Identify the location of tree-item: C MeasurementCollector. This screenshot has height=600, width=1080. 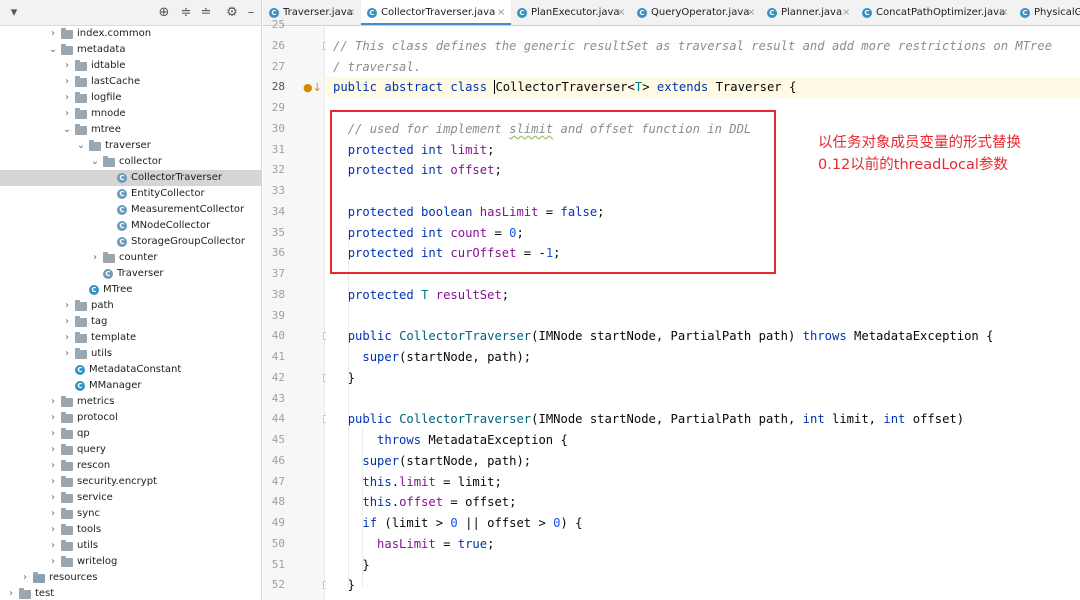
(130, 210).